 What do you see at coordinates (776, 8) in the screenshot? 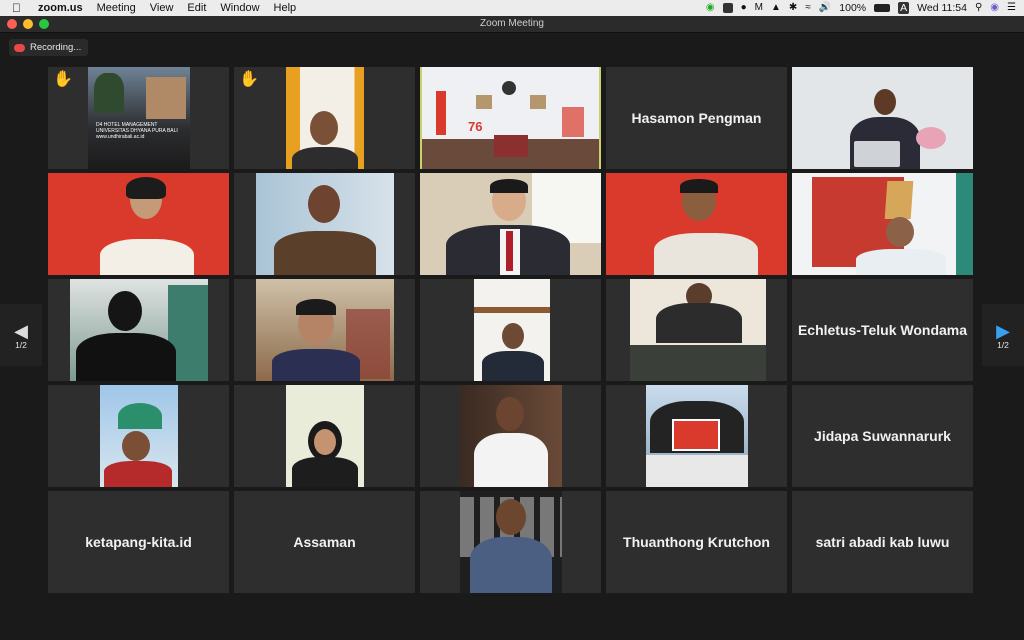
I see `upload-app-icon: ▲` at bounding box center [776, 8].